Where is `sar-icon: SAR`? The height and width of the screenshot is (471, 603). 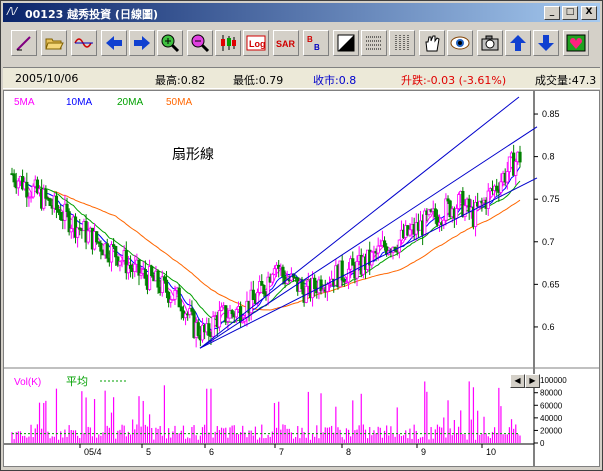 sar-icon: SAR is located at coordinates (286, 44).